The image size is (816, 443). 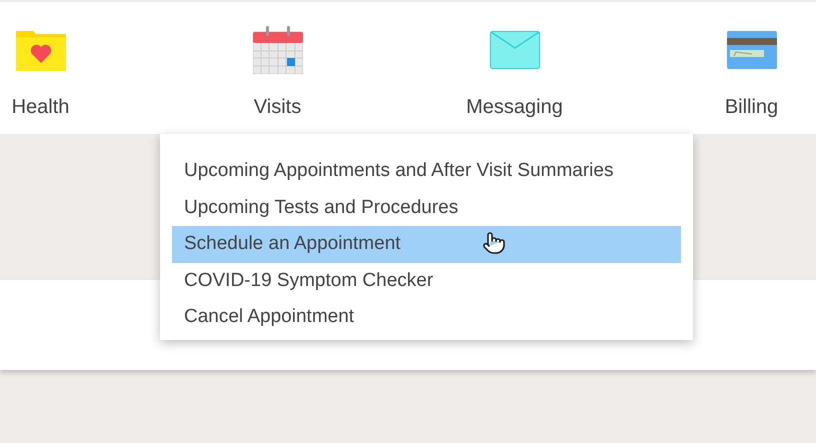 I want to click on nav-item: Visits, so click(x=277, y=68).